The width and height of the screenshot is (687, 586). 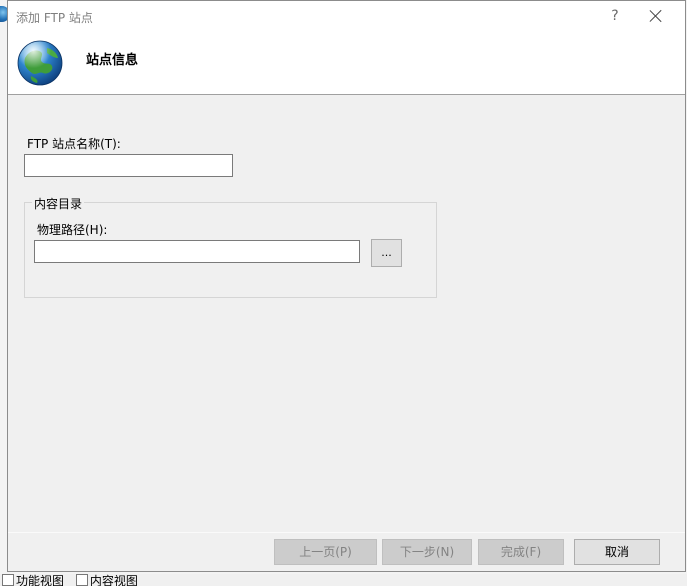 I want to click on next-button: 下一步(N), so click(x=427, y=552).